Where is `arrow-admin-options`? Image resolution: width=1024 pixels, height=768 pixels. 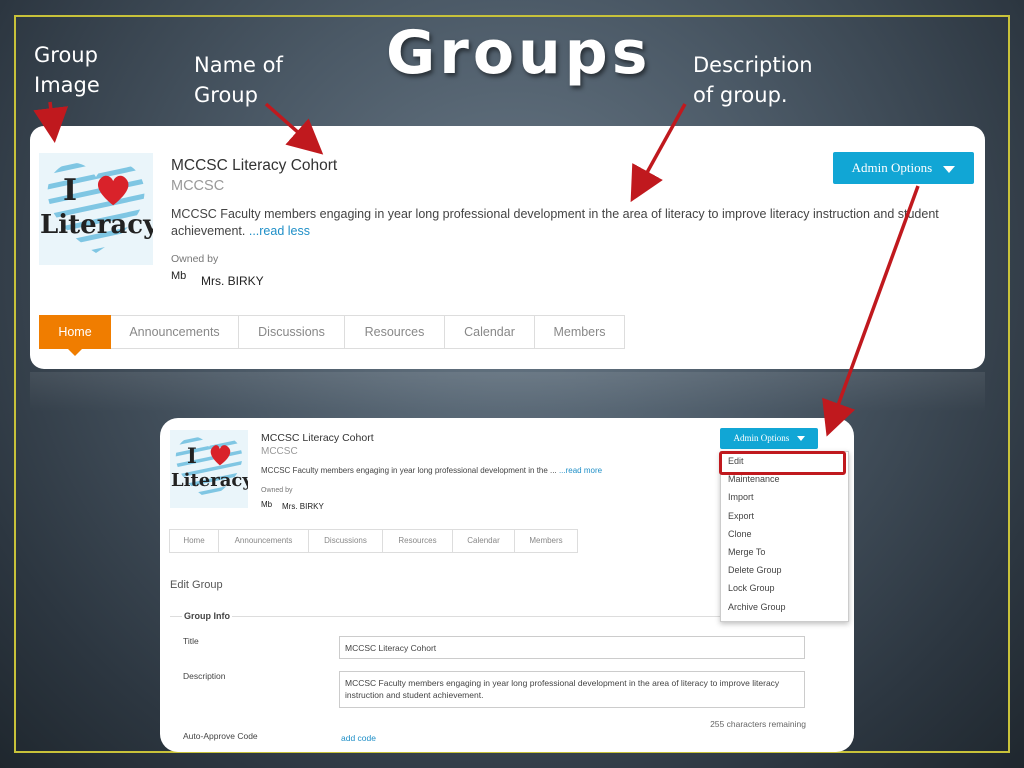 arrow-admin-options is located at coordinates (871, 311).